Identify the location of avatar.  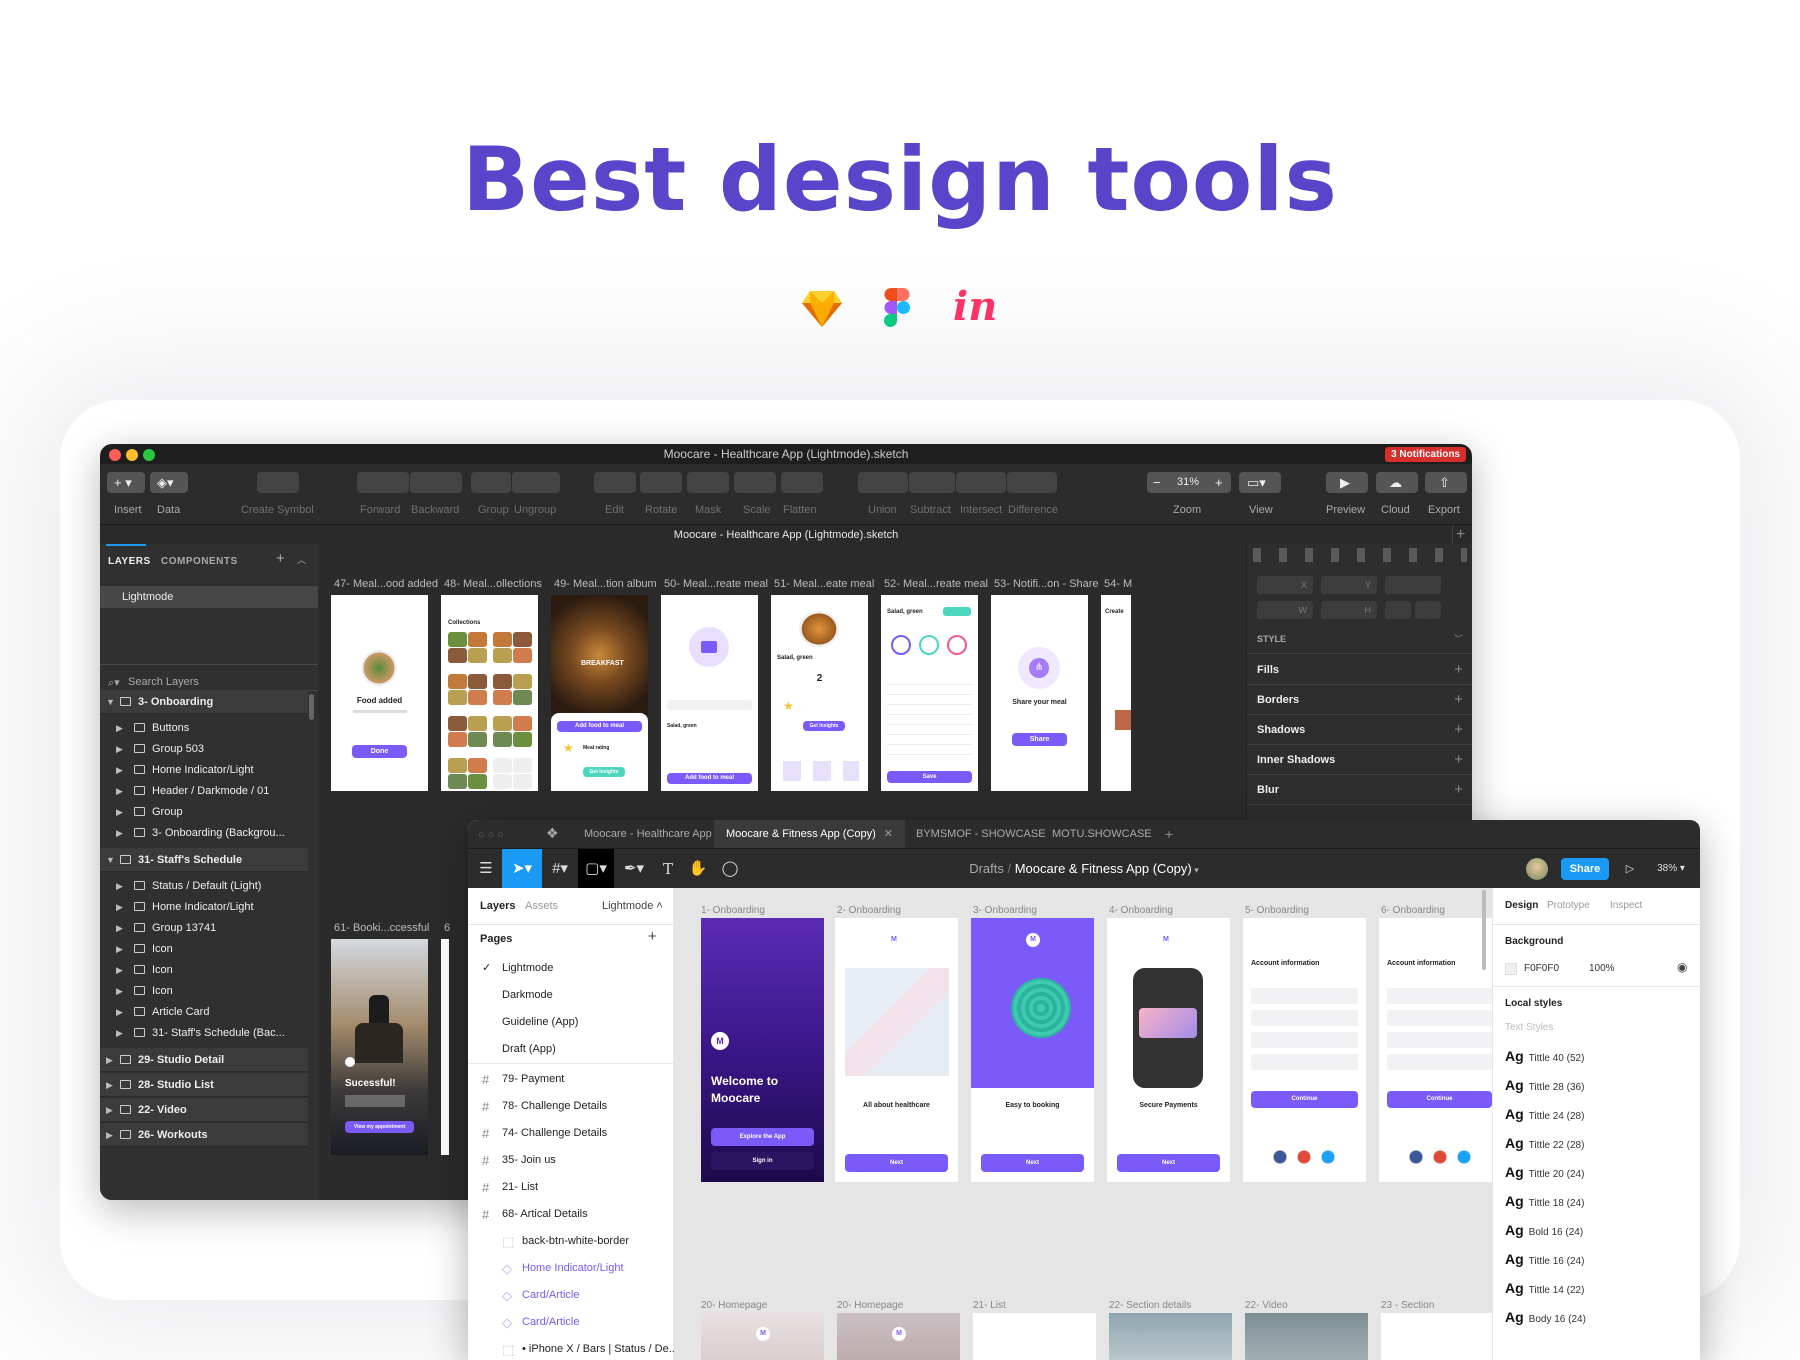
(1537, 869).